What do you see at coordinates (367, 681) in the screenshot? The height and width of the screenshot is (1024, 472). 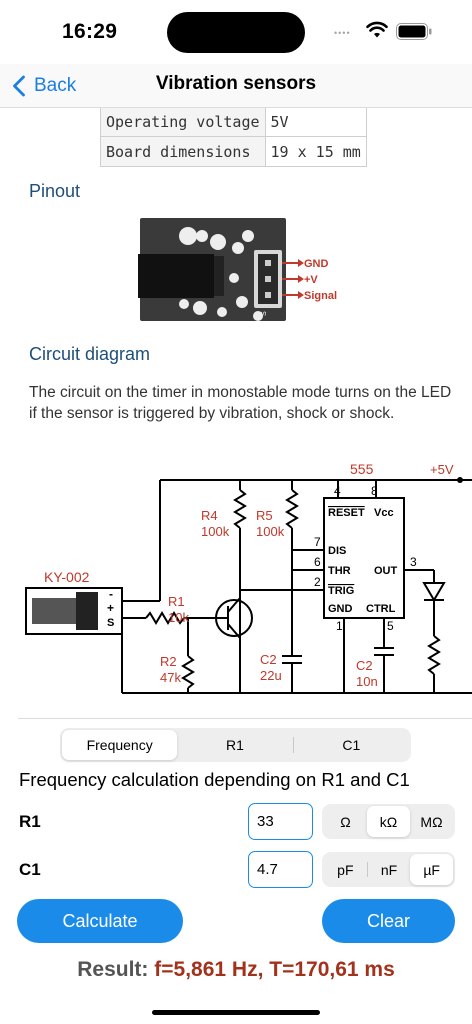 I see `c2b-value: 10n` at bounding box center [367, 681].